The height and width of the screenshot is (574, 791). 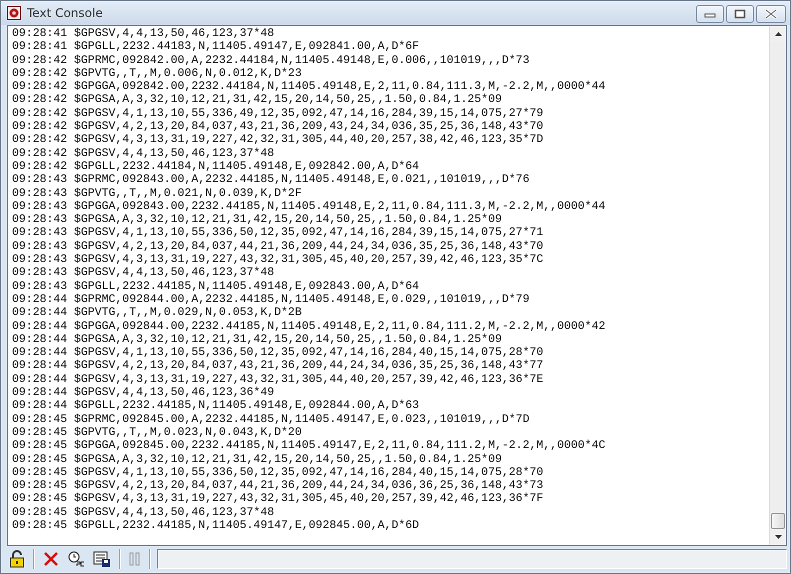 I want to click on log-message: $GPGSV,4,2,13,20,84,037,44,21,36,209,44,24,34,036,36,25,36,148,43*73, so click(x=309, y=485).